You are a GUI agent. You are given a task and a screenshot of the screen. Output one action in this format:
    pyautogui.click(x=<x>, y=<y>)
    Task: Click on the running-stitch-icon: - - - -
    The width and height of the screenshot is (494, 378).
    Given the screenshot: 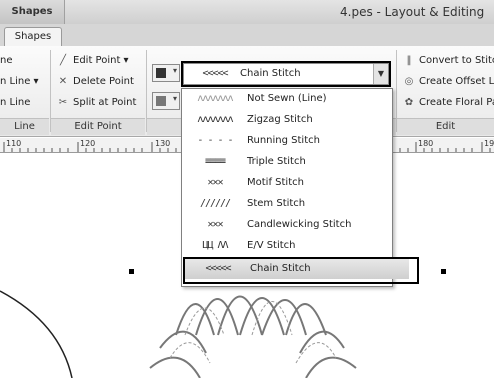 What is the action you would take?
    pyautogui.click(x=215, y=140)
    